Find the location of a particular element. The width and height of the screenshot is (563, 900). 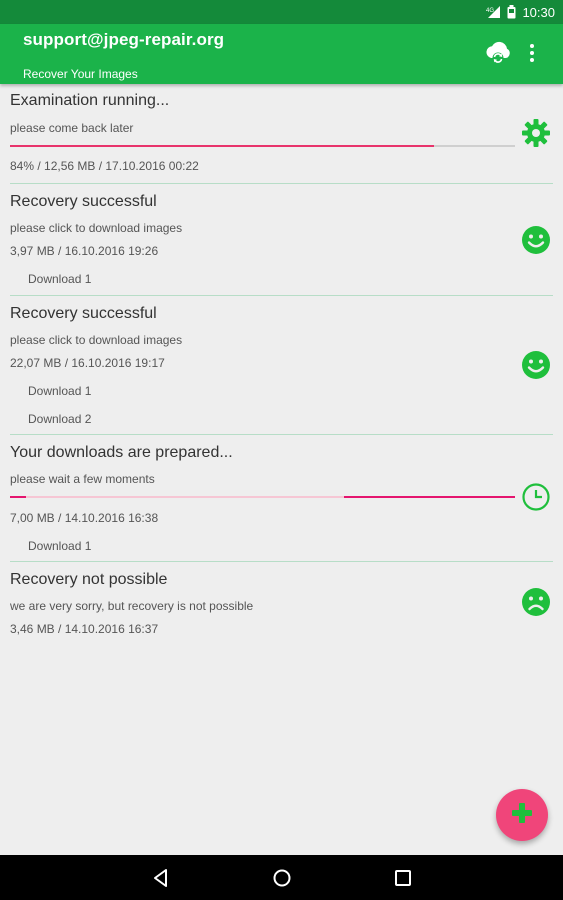

job-subtitle: please come back later is located at coordinates (72, 128).